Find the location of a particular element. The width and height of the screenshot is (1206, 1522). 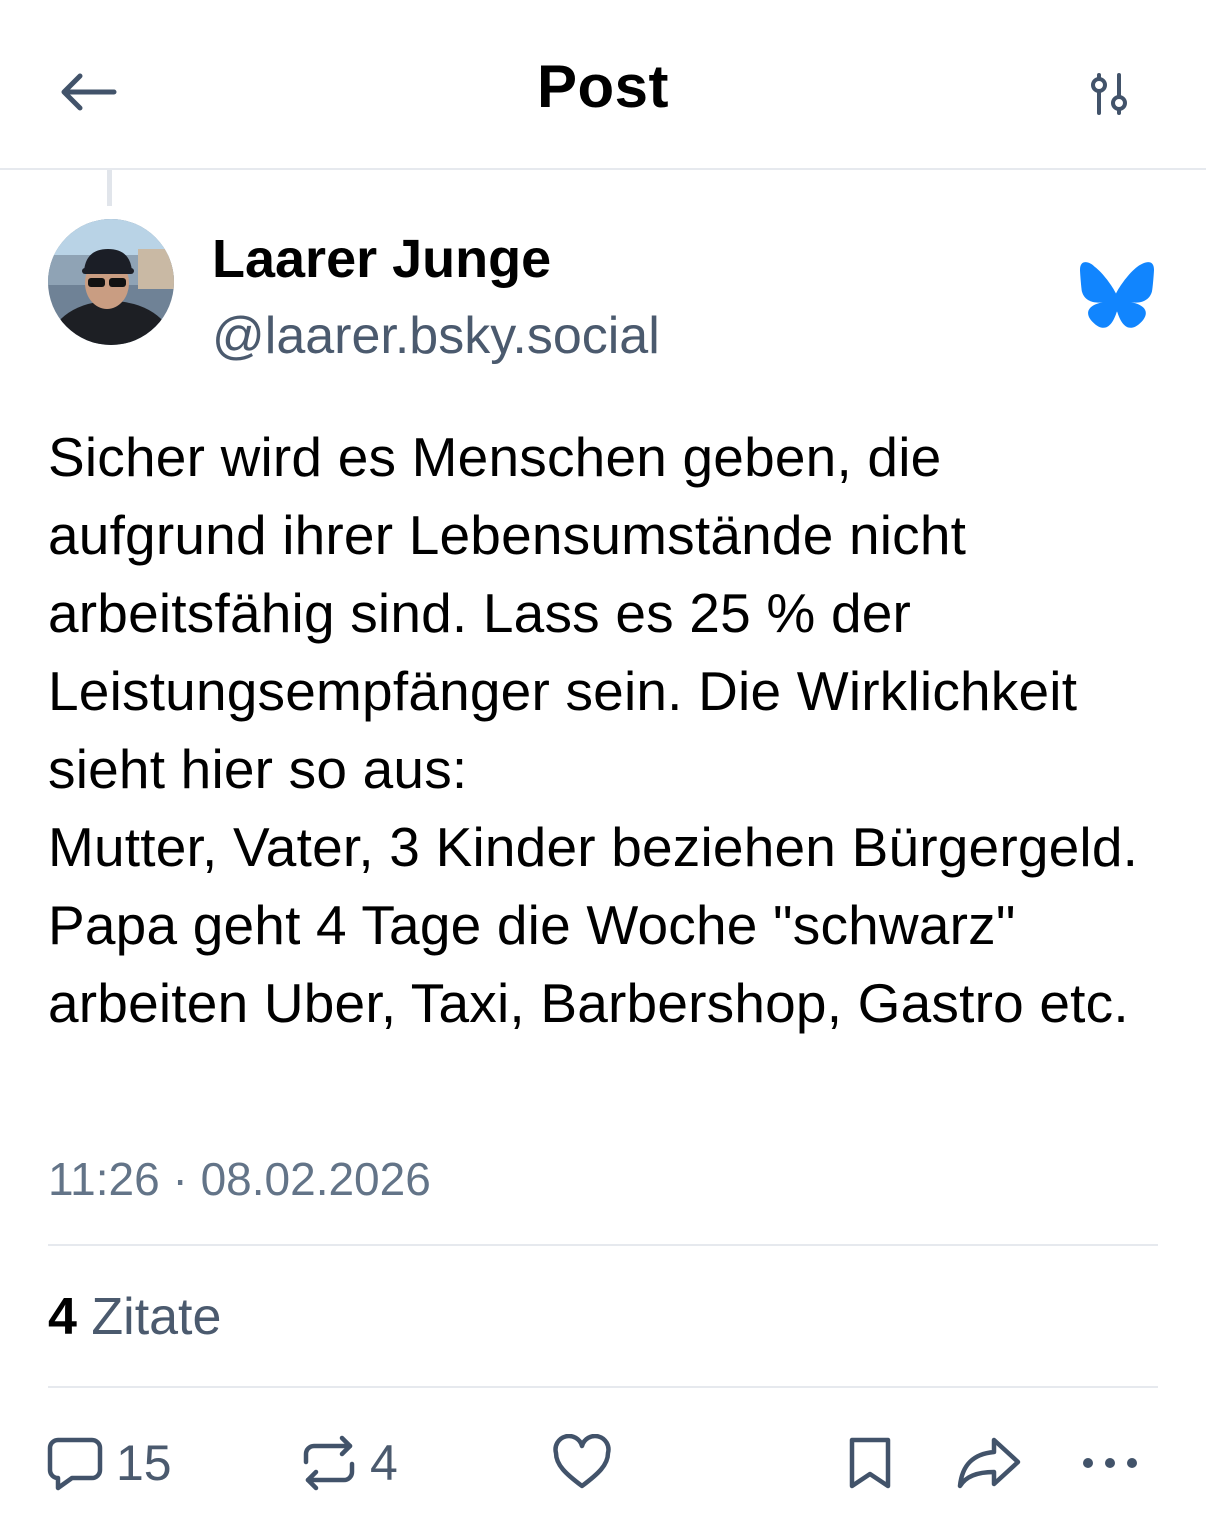

quotes-label: Zitate is located at coordinates (156, 1317).